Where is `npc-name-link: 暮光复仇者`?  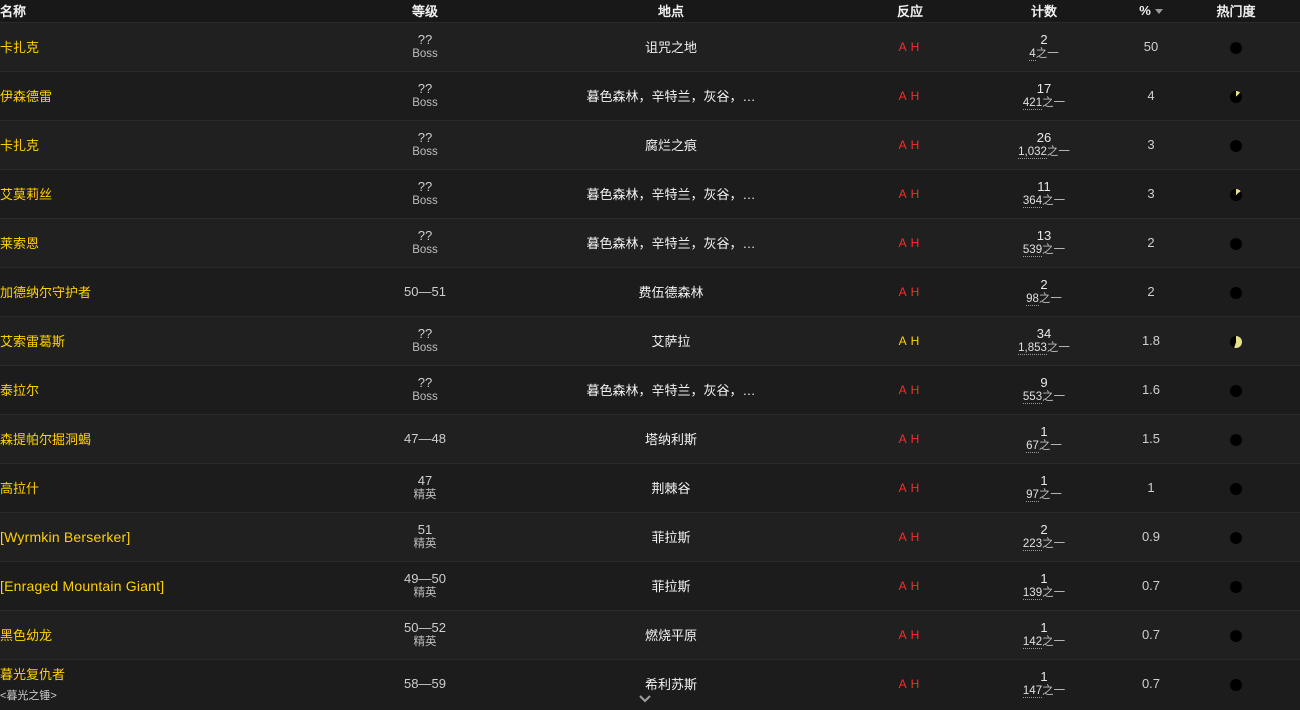 npc-name-link: 暮光复仇者 is located at coordinates (32, 674).